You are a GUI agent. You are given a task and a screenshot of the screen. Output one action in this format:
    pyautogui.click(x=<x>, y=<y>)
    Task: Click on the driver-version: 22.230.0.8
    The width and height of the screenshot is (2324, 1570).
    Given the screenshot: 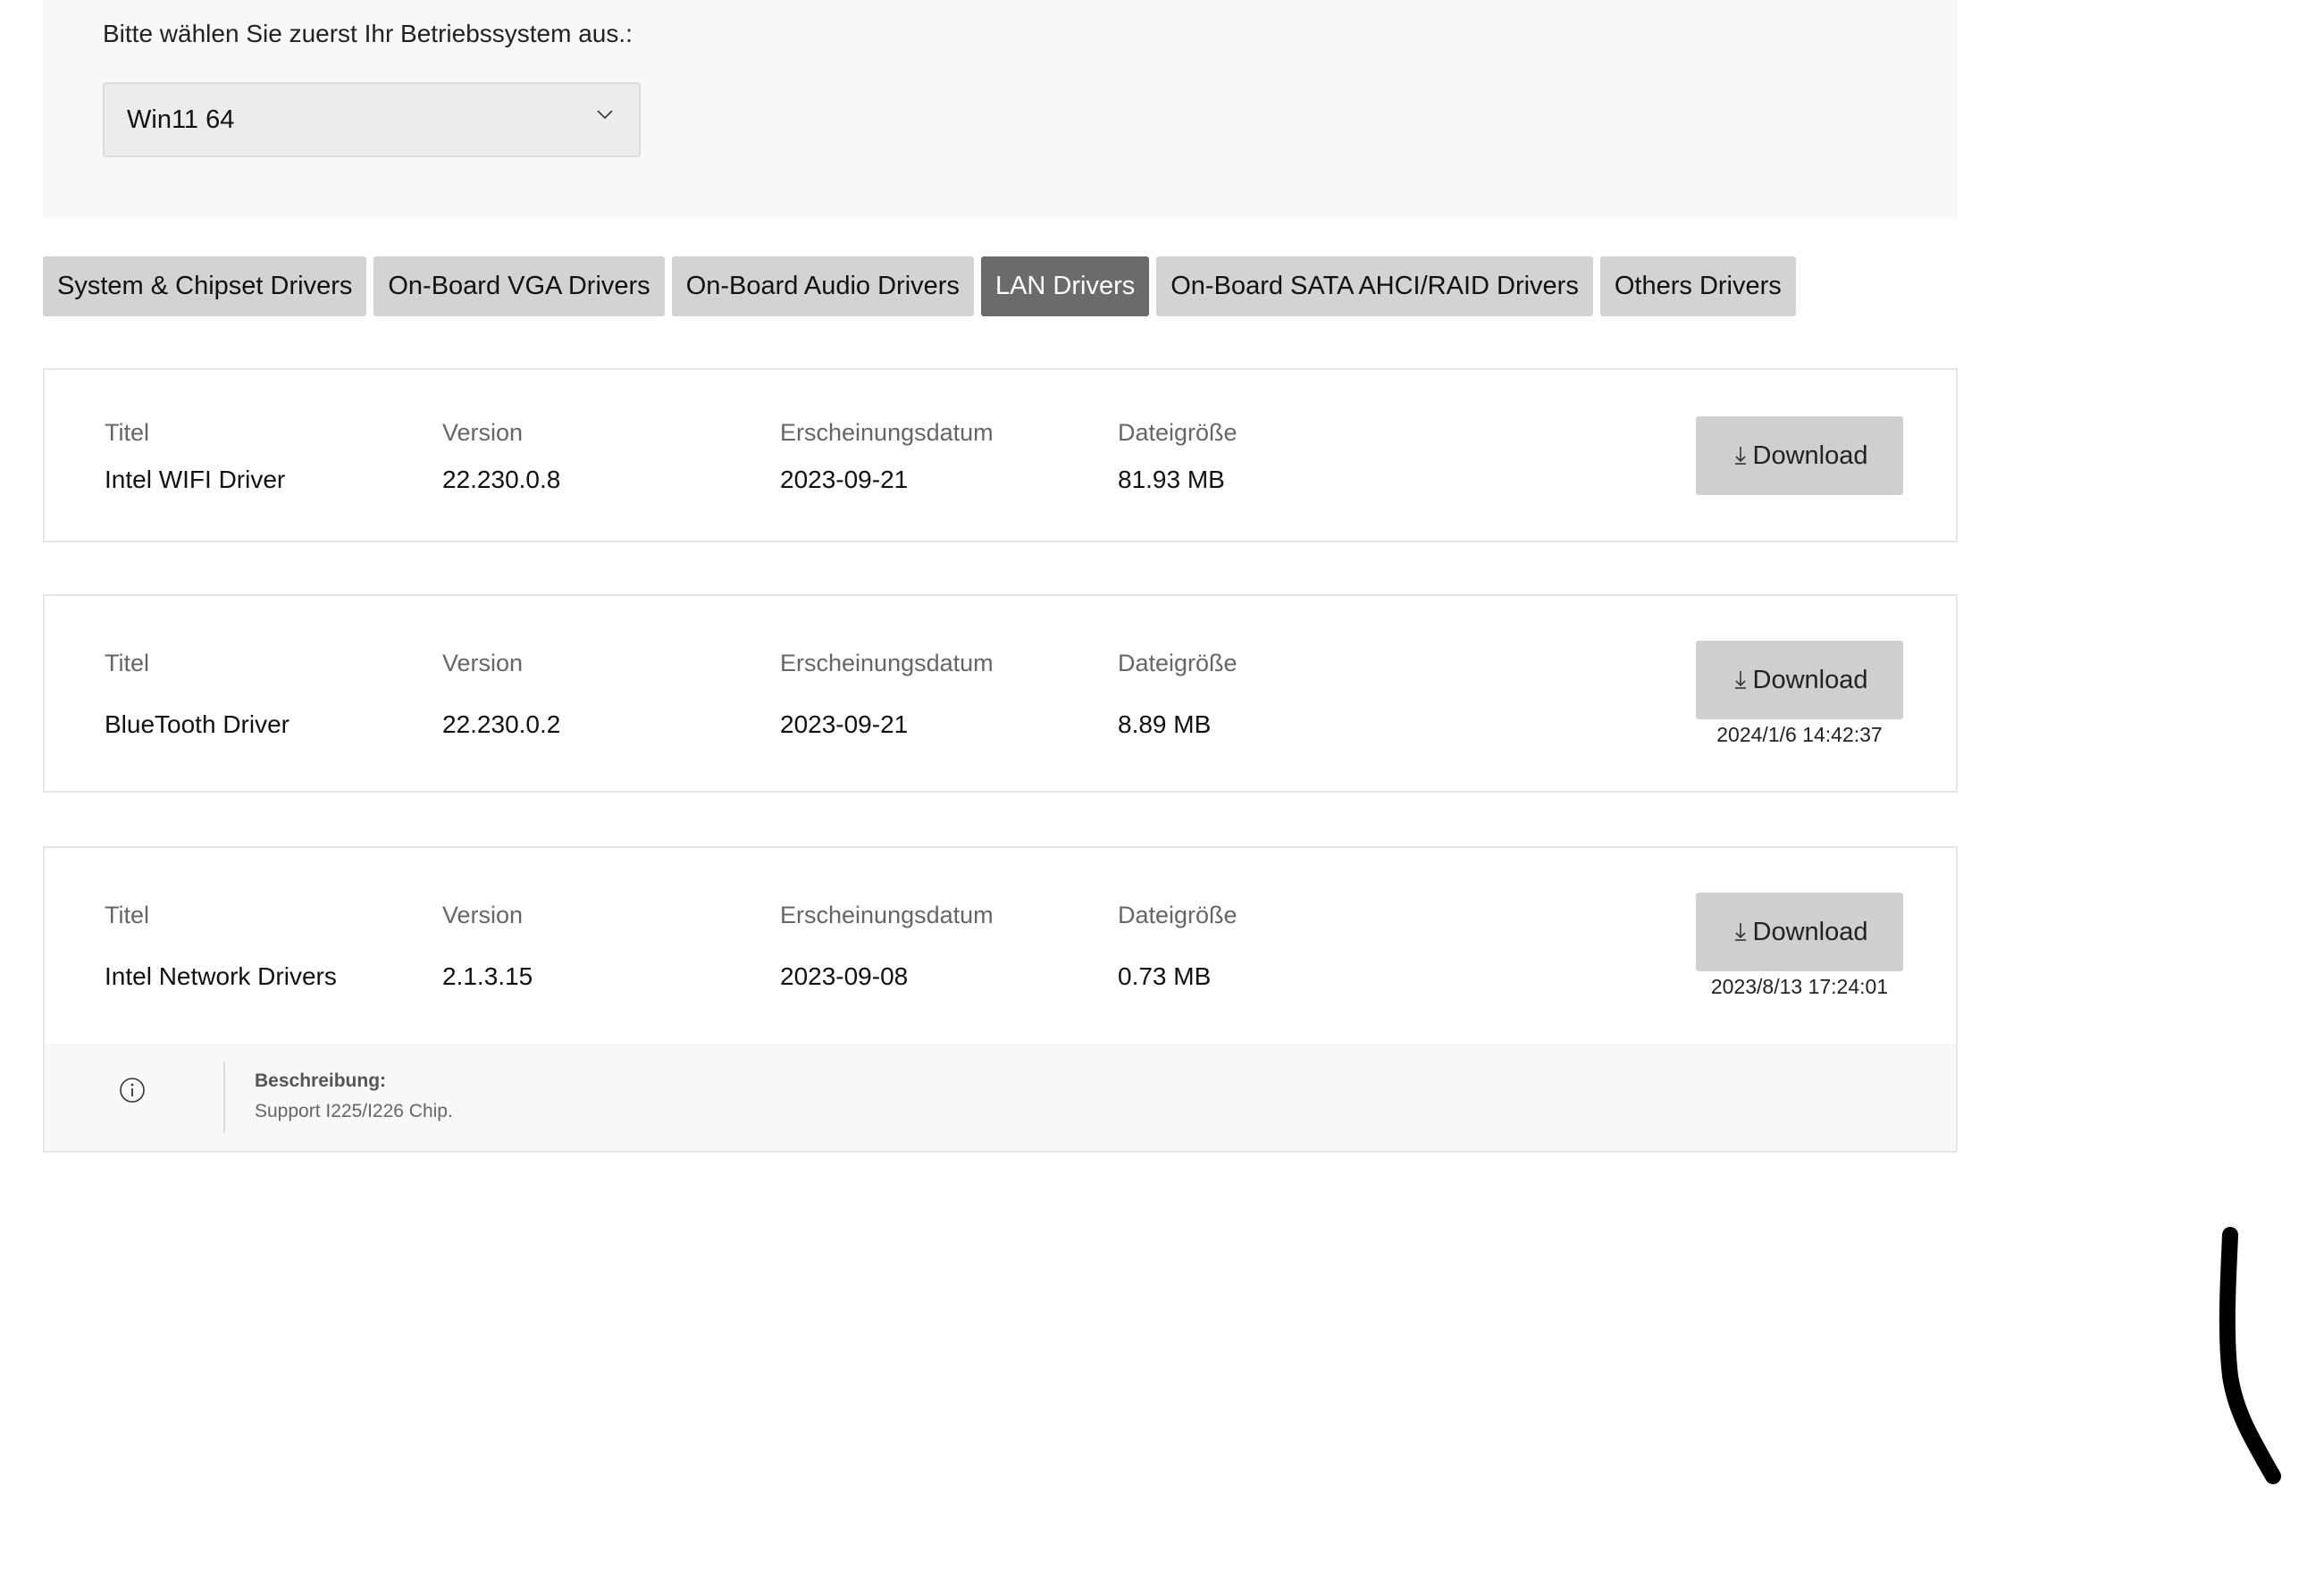 What is the action you would take?
    pyautogui.click(x=501, y=479)
    